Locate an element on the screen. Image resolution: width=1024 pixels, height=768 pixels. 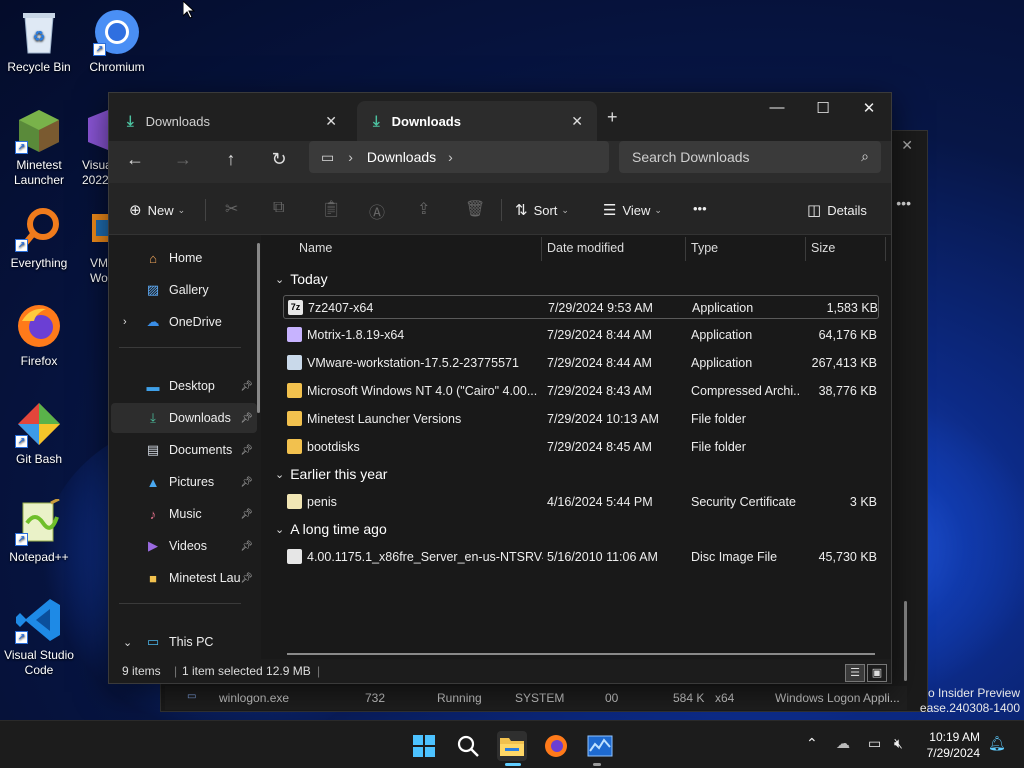
sidebar-item-music: ♪ Music 📌︎ is located at coordinates (184, 514).